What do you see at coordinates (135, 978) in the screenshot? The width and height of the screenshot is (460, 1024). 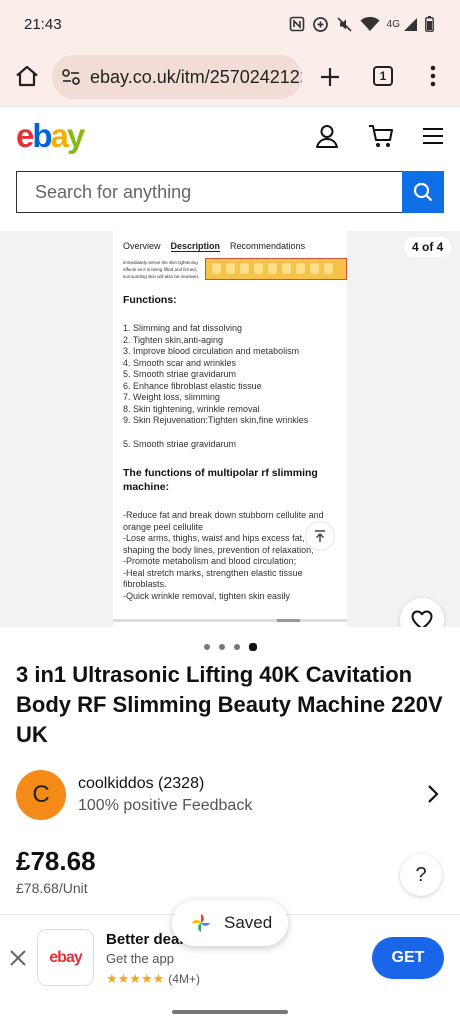 I see `star-rating-icon: ★★★★★` at bounding box center [135, 978].